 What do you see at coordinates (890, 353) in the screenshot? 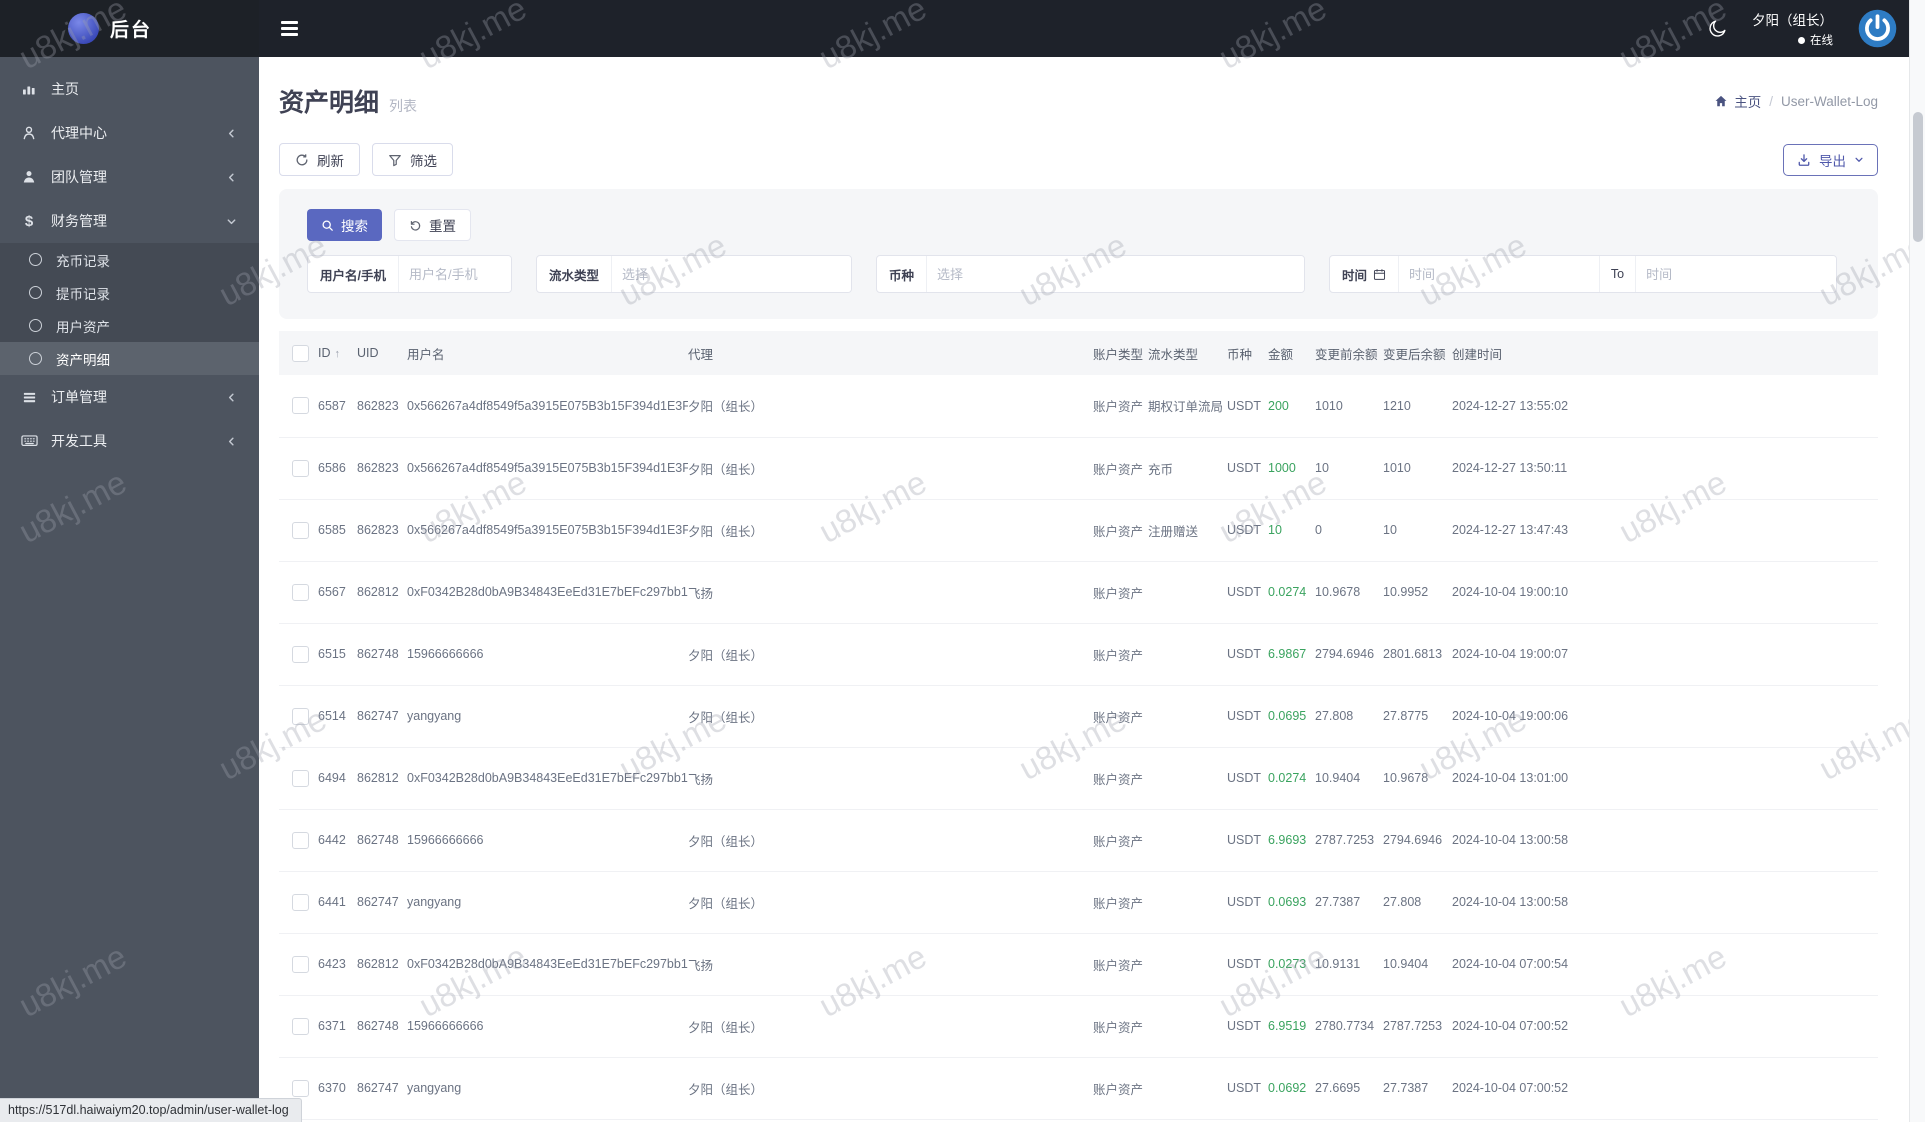
I see `column-agent: 代理` at bounding box center [890, 353].